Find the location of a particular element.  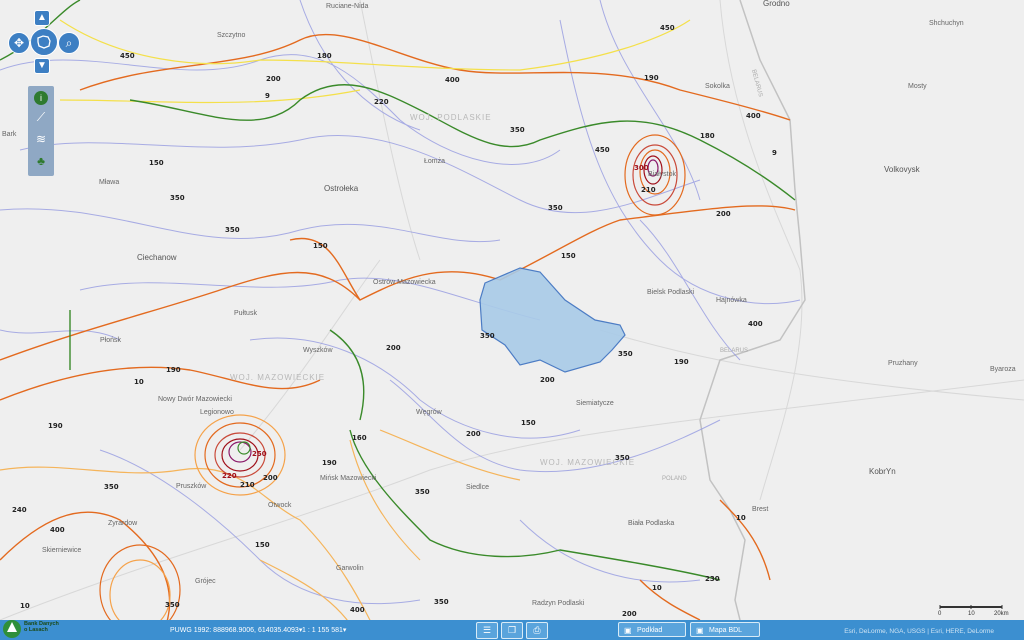

measure-icon: ⟋ is located at coordinates (41, 117).